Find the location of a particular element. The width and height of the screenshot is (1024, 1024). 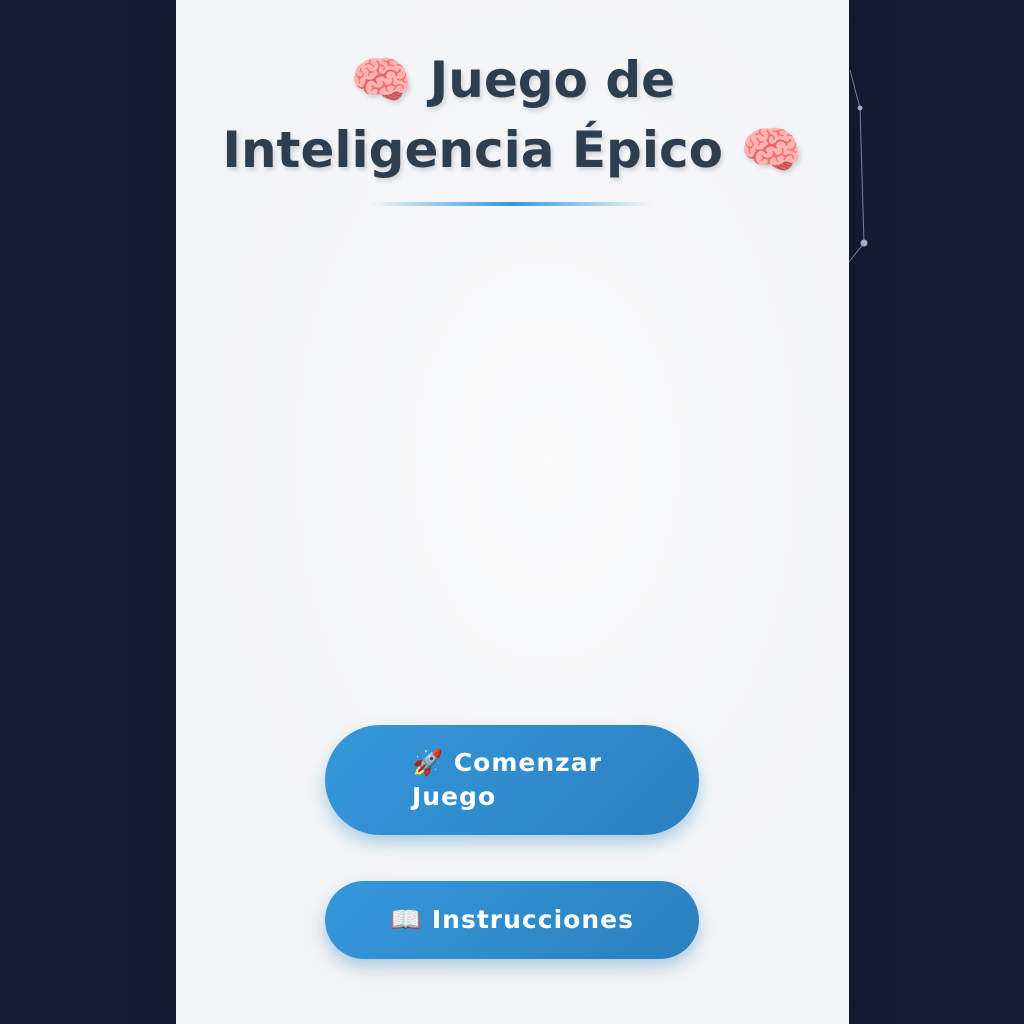

start-game-button: 🚀 Comenzar Juego is located at coordinates (512, 780).